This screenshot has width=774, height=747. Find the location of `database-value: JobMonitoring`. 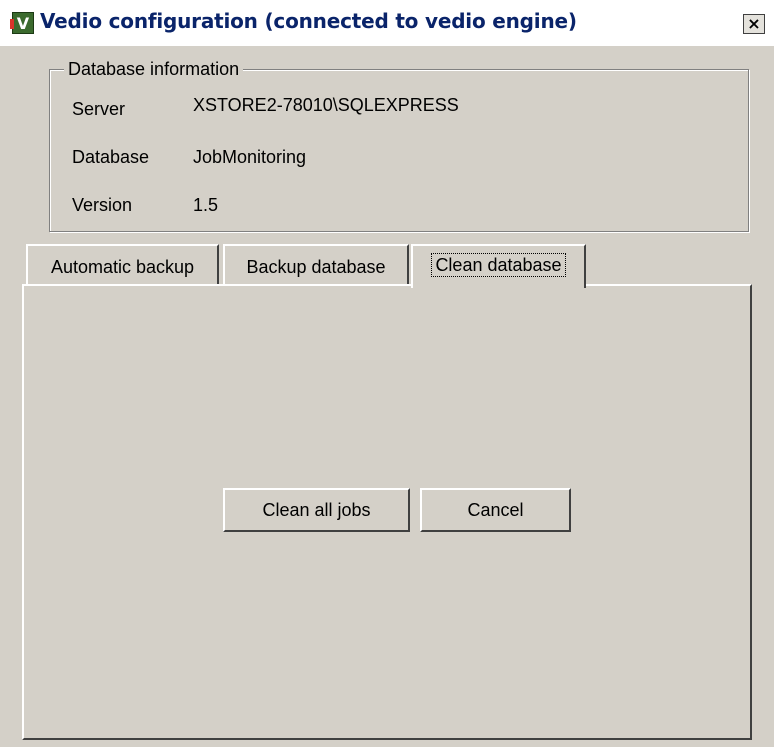

database-value: JobMonitoring is located at coordinates (250, 157).